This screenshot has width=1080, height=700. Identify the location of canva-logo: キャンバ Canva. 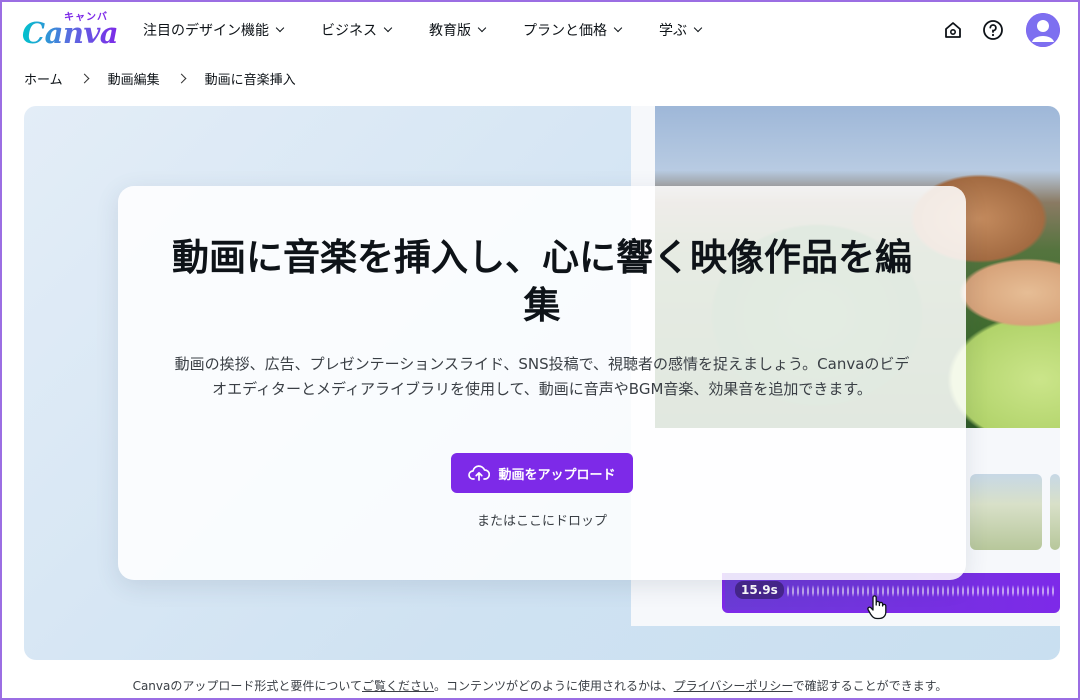
(70, 29).